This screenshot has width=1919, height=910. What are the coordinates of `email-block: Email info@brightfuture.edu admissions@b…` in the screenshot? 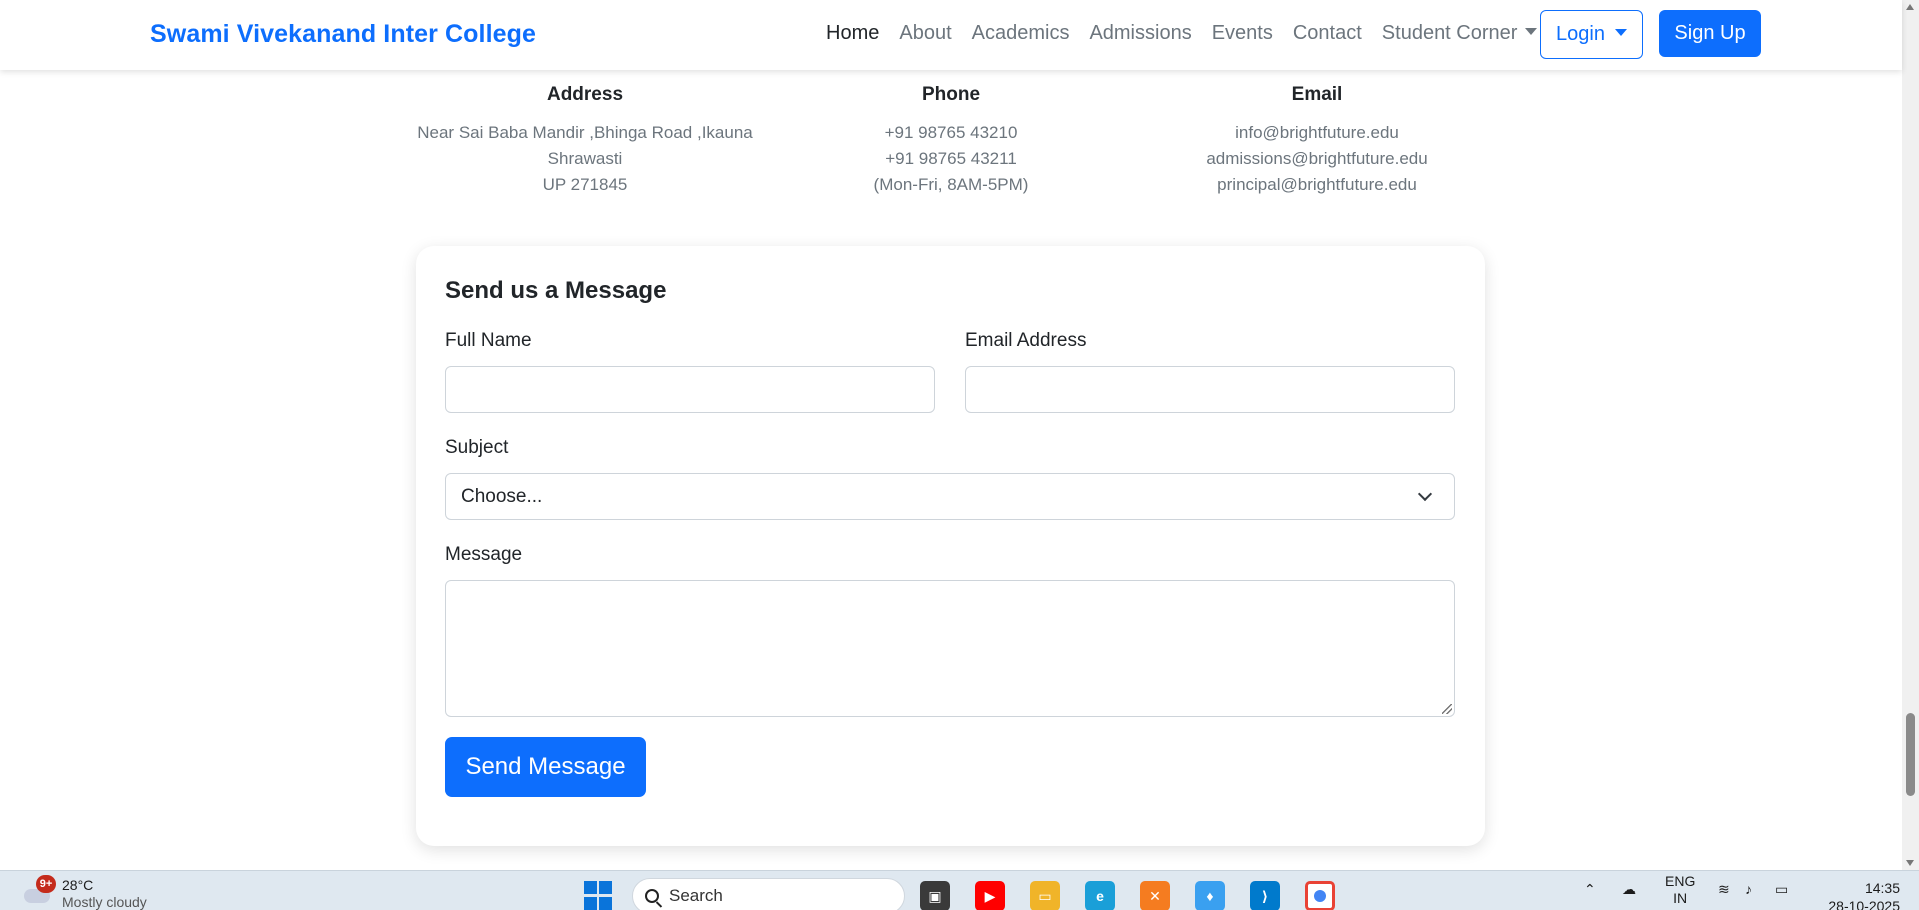 It's located at (1317, 141).